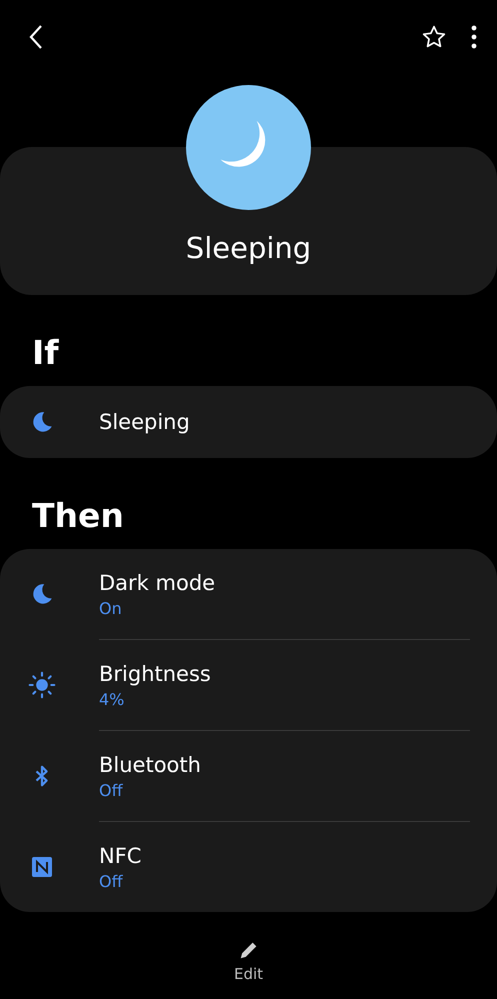  Describe the element at coordinates (120, 856) in the screenshot. I see `action-label: NFC` at that location.